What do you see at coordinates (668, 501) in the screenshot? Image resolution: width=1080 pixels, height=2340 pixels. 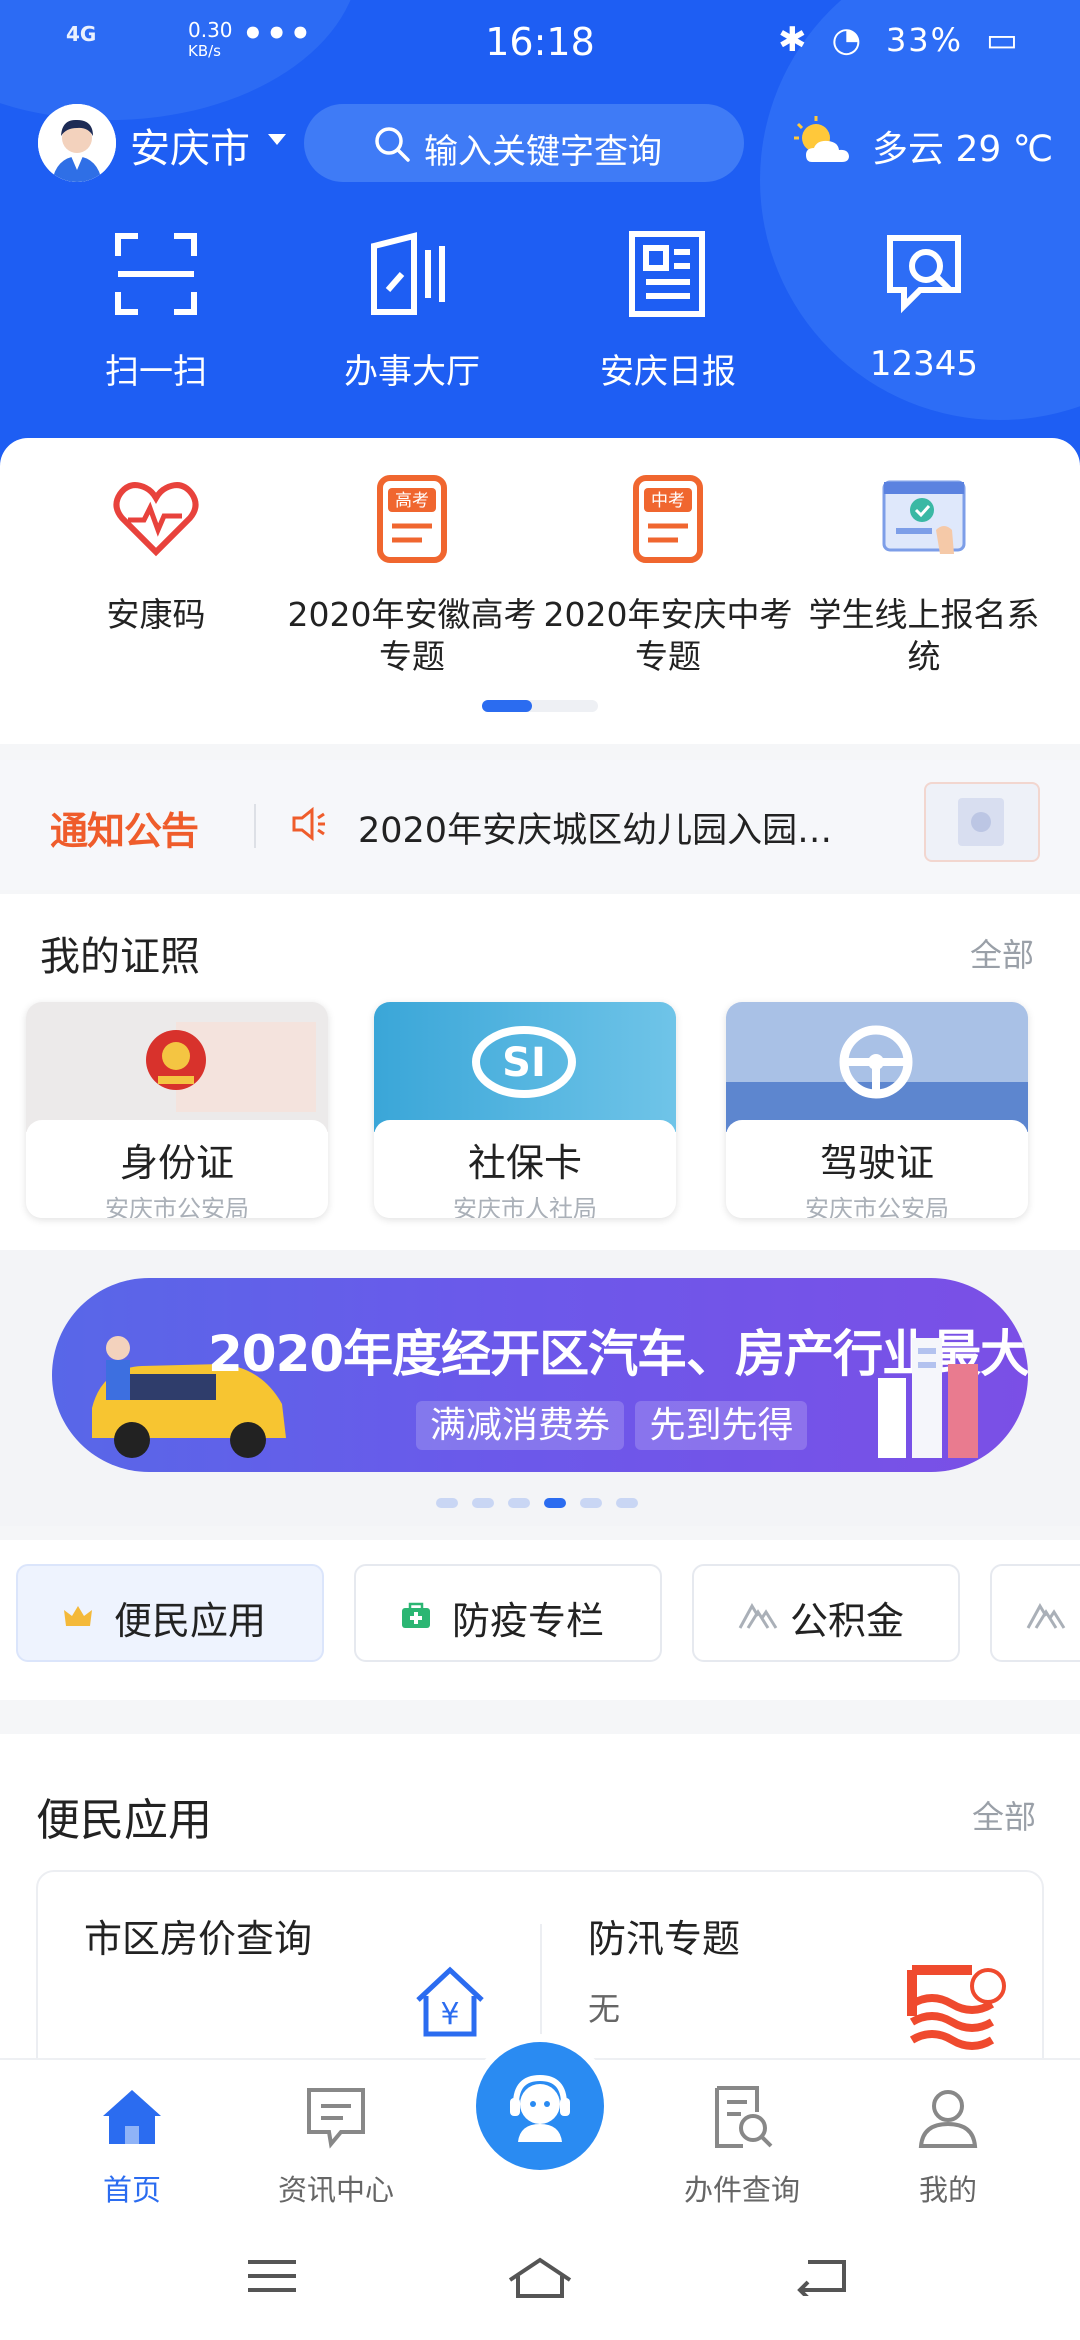 I see `svg-text: 中考` at bounding box center [668, 501].